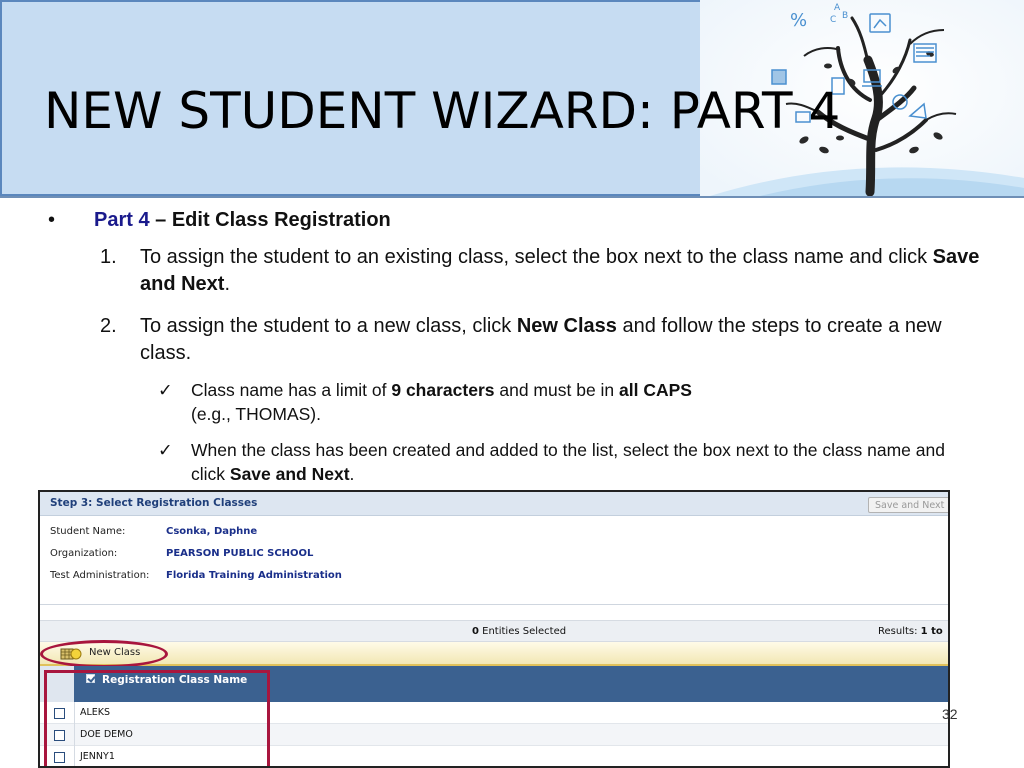 This screenshot has width=1024, height=768. Describe the element at coordinates (352, 474) in the screenshot. I see `check-text-plain: .` at that location.